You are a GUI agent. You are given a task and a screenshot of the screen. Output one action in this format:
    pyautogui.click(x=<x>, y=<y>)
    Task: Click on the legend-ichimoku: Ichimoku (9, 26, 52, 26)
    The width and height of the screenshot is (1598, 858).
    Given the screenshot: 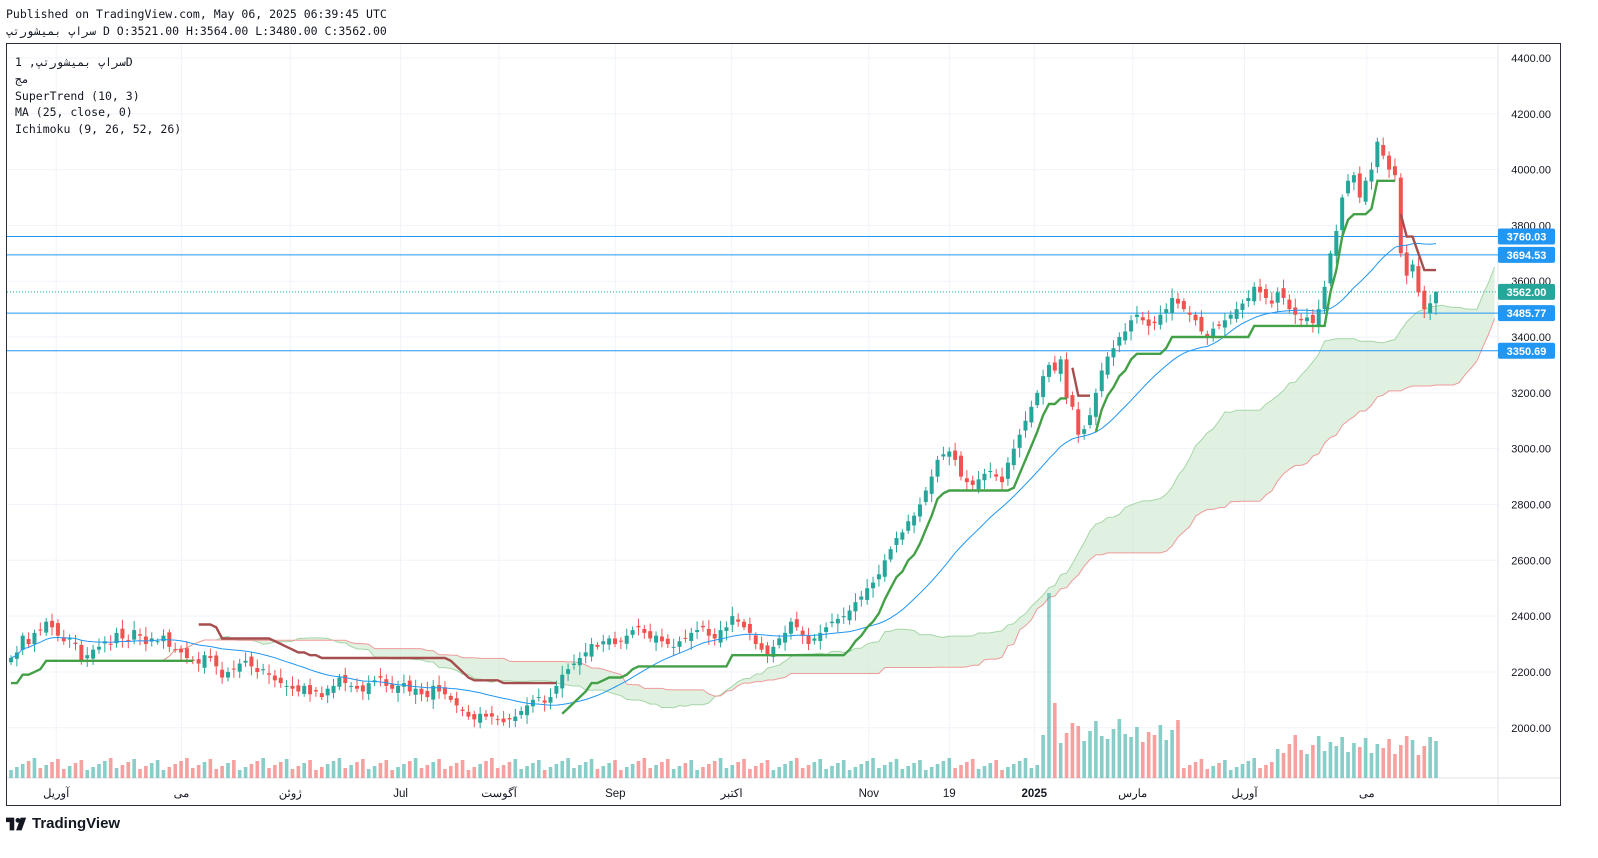 What is the action you would take?
    pyautogui.click(x=98, y=129)
    